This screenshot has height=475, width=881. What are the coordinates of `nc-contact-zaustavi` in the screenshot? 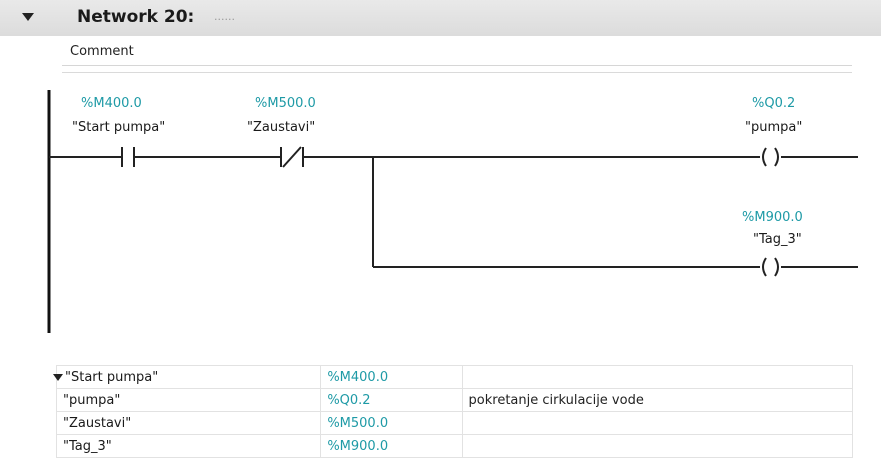 It's located at (292, 157).